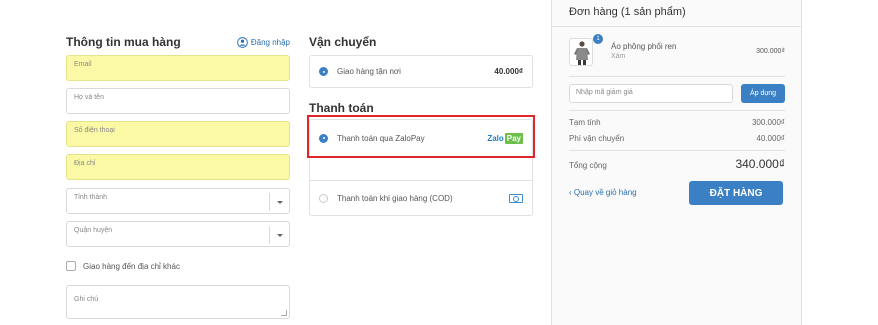  What do you see at coordinates (677, 138) in the screenshot?
I see `shipping-fee-row: Phí vận chuyển 40.000₫` at bounding box center [677, 138].